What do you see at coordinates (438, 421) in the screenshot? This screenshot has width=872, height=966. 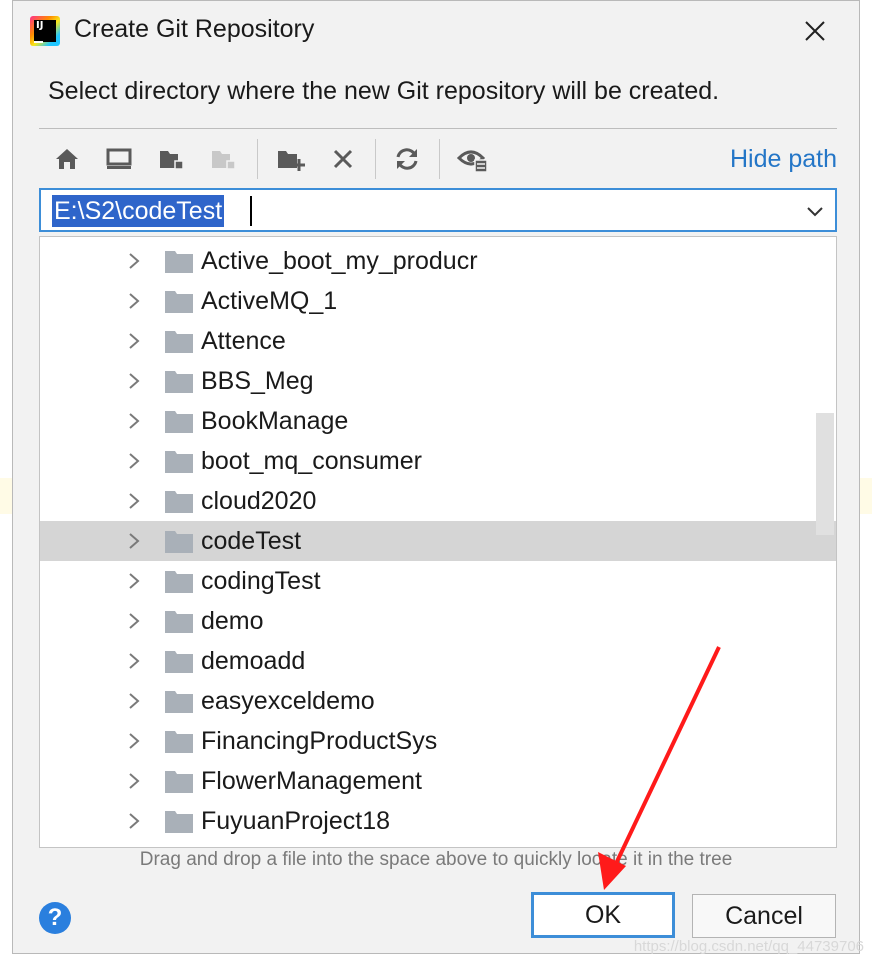 I see `tree-row: BookManage` at bounding box center [438, 421].